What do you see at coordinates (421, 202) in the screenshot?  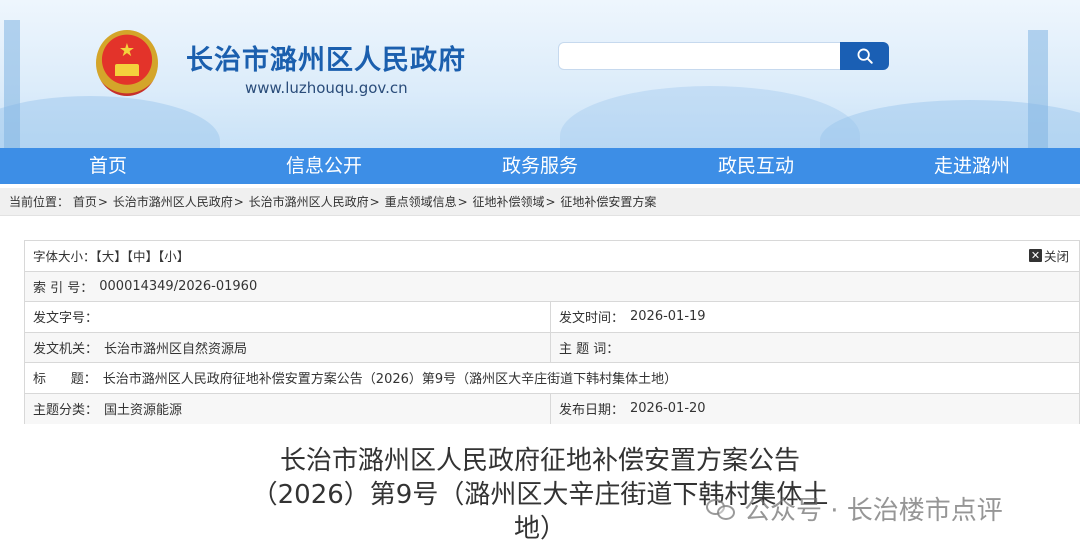 I see `breadcrumb-item: 重点领域信息` at bounding box center [421, 202].